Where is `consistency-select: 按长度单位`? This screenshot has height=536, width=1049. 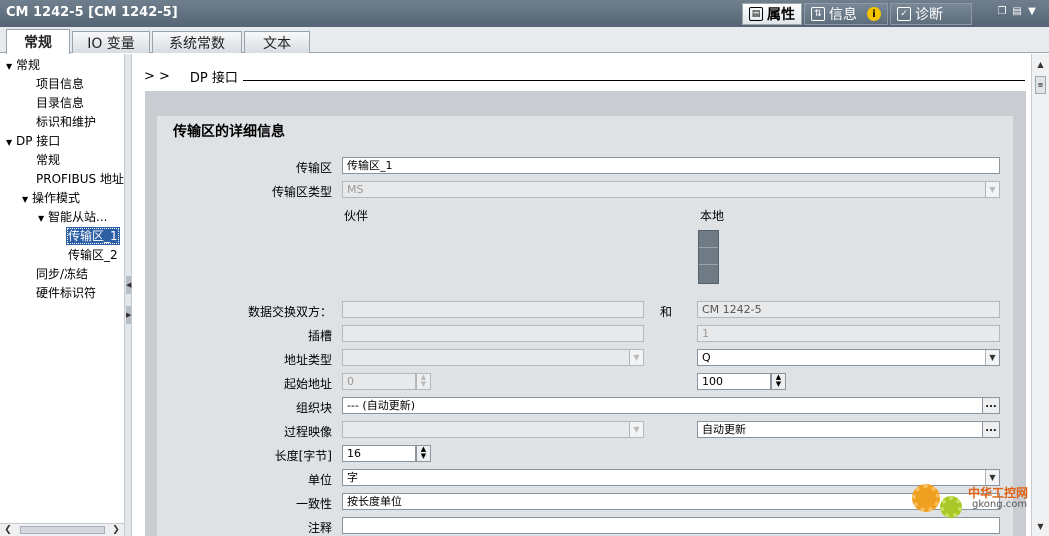
consistency-select: 按长度单位 is located at coordinates (671, 501).